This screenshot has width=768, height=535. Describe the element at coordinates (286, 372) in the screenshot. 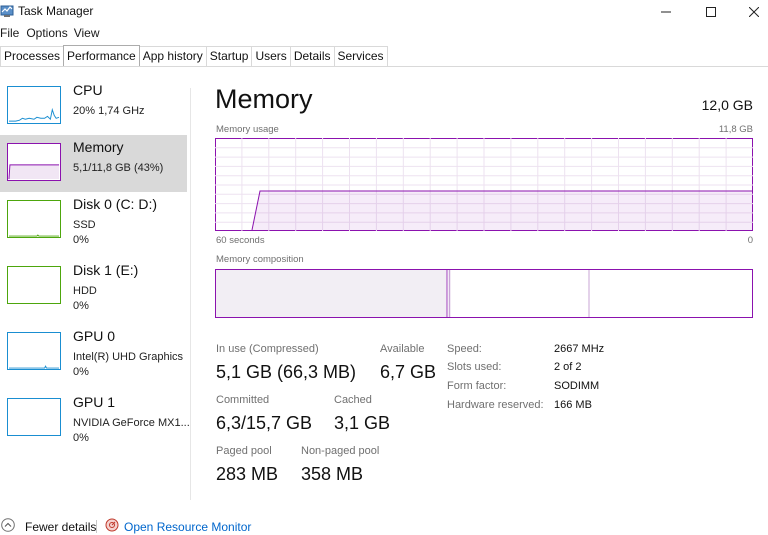

I see `in-use-value: 5,1 GB (66,3 MB)` at that location.